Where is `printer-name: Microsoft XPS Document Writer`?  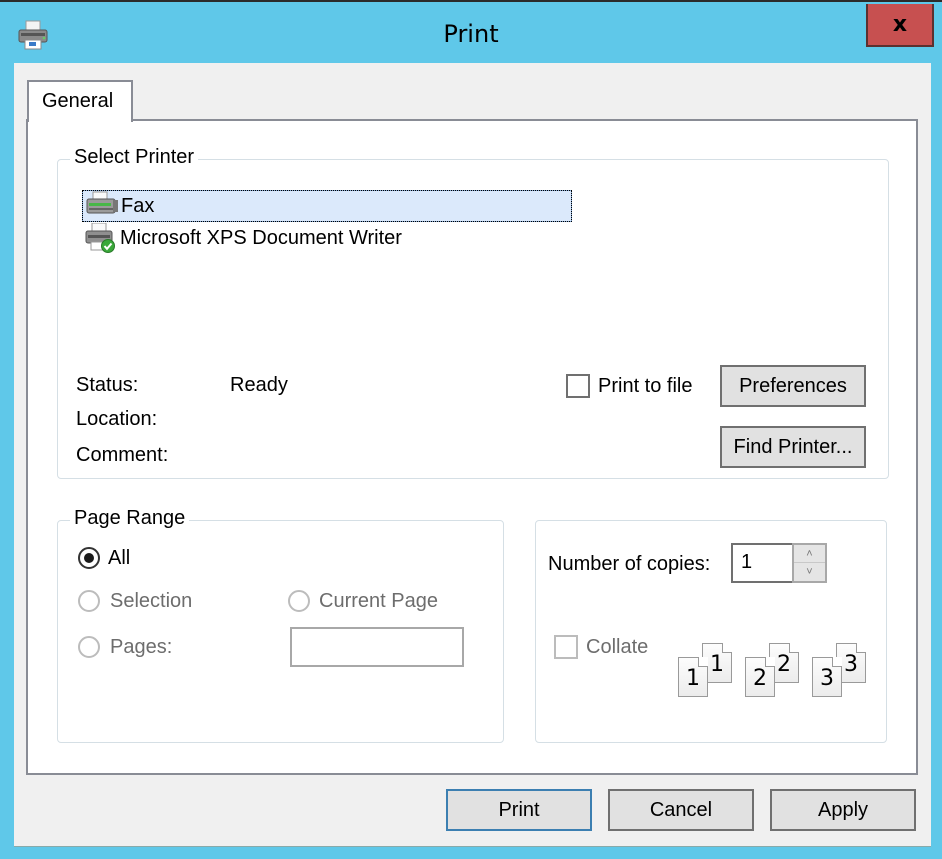
printer-name: Microsoft XPS Document Writer is located at coordinates (261, 237).